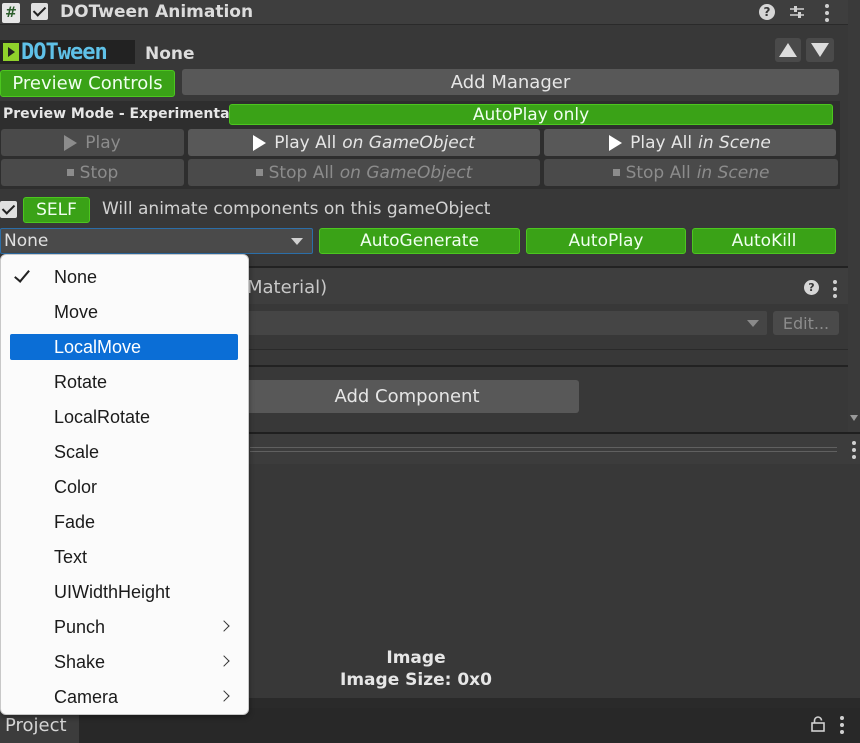 The width and height of the screenshot is (860, 743). Describe the element at coordinates (854, 418) in the screenshot. I see `scroll-down-arrow-icon` at that location.